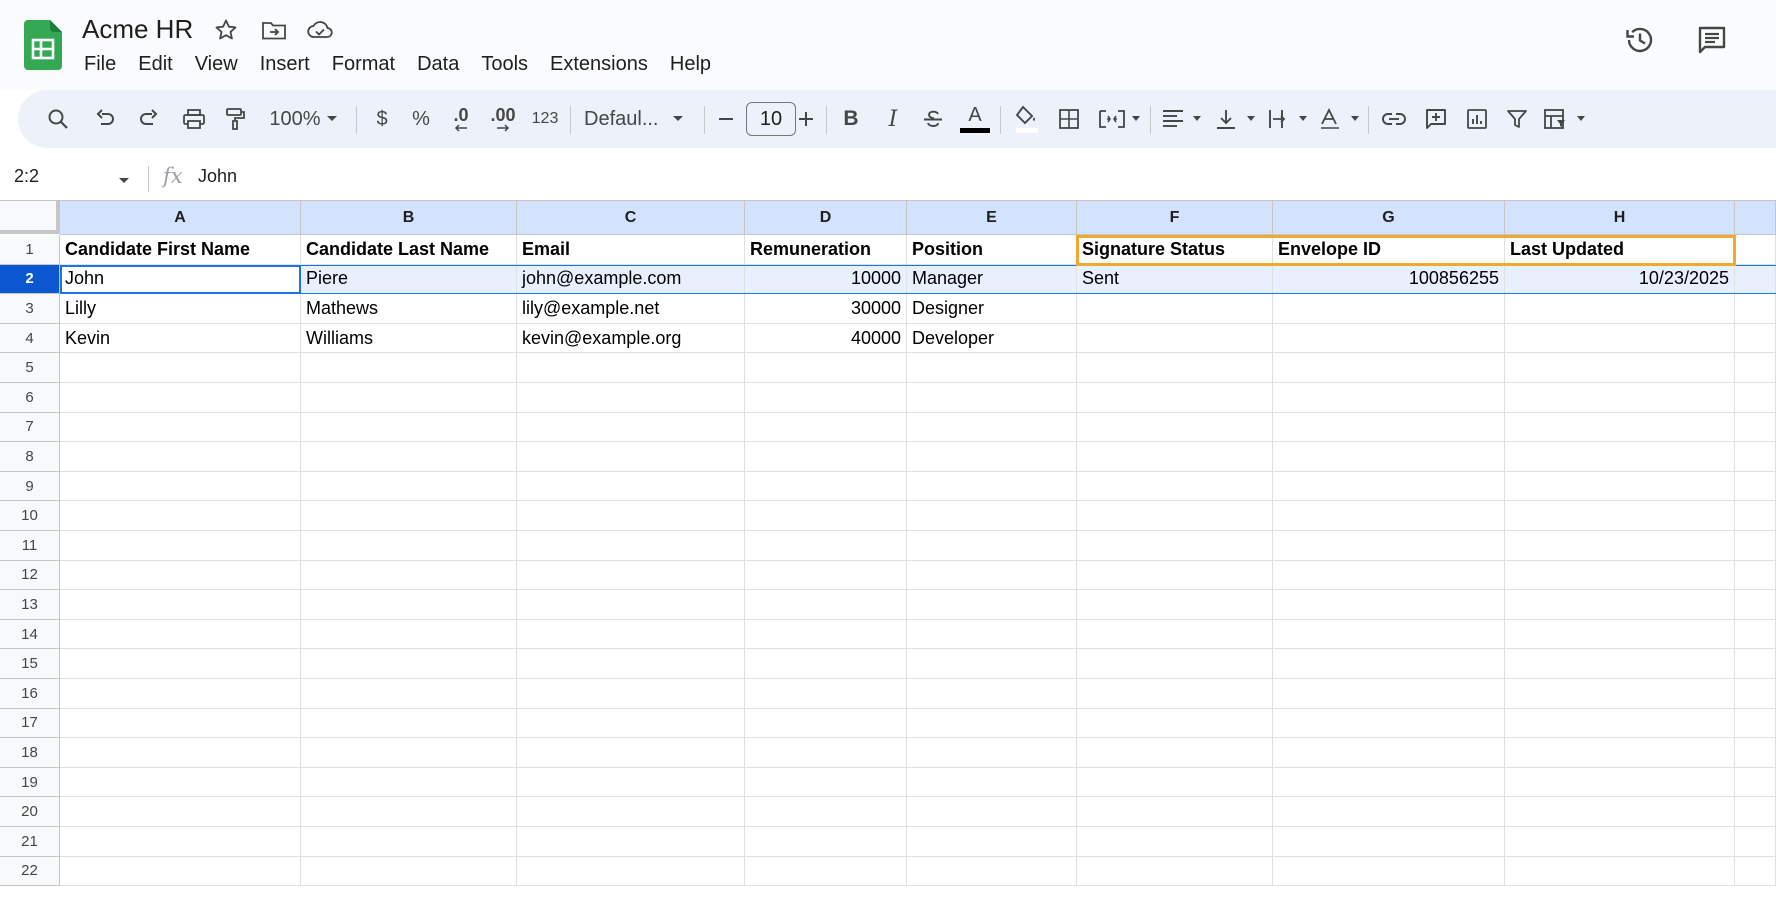 The width and height of the screenshot is (1776, 904). What do you see at coordinates (1175, 398) in the screenshot?
I see `cell-f6` at bounding box center [1175, 398].